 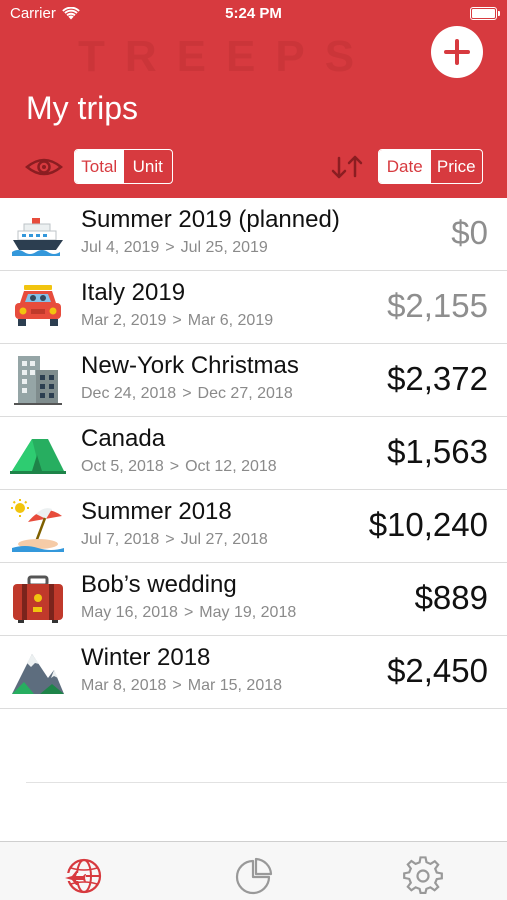 I want to click on car-icon, so click(x=38, y=305).